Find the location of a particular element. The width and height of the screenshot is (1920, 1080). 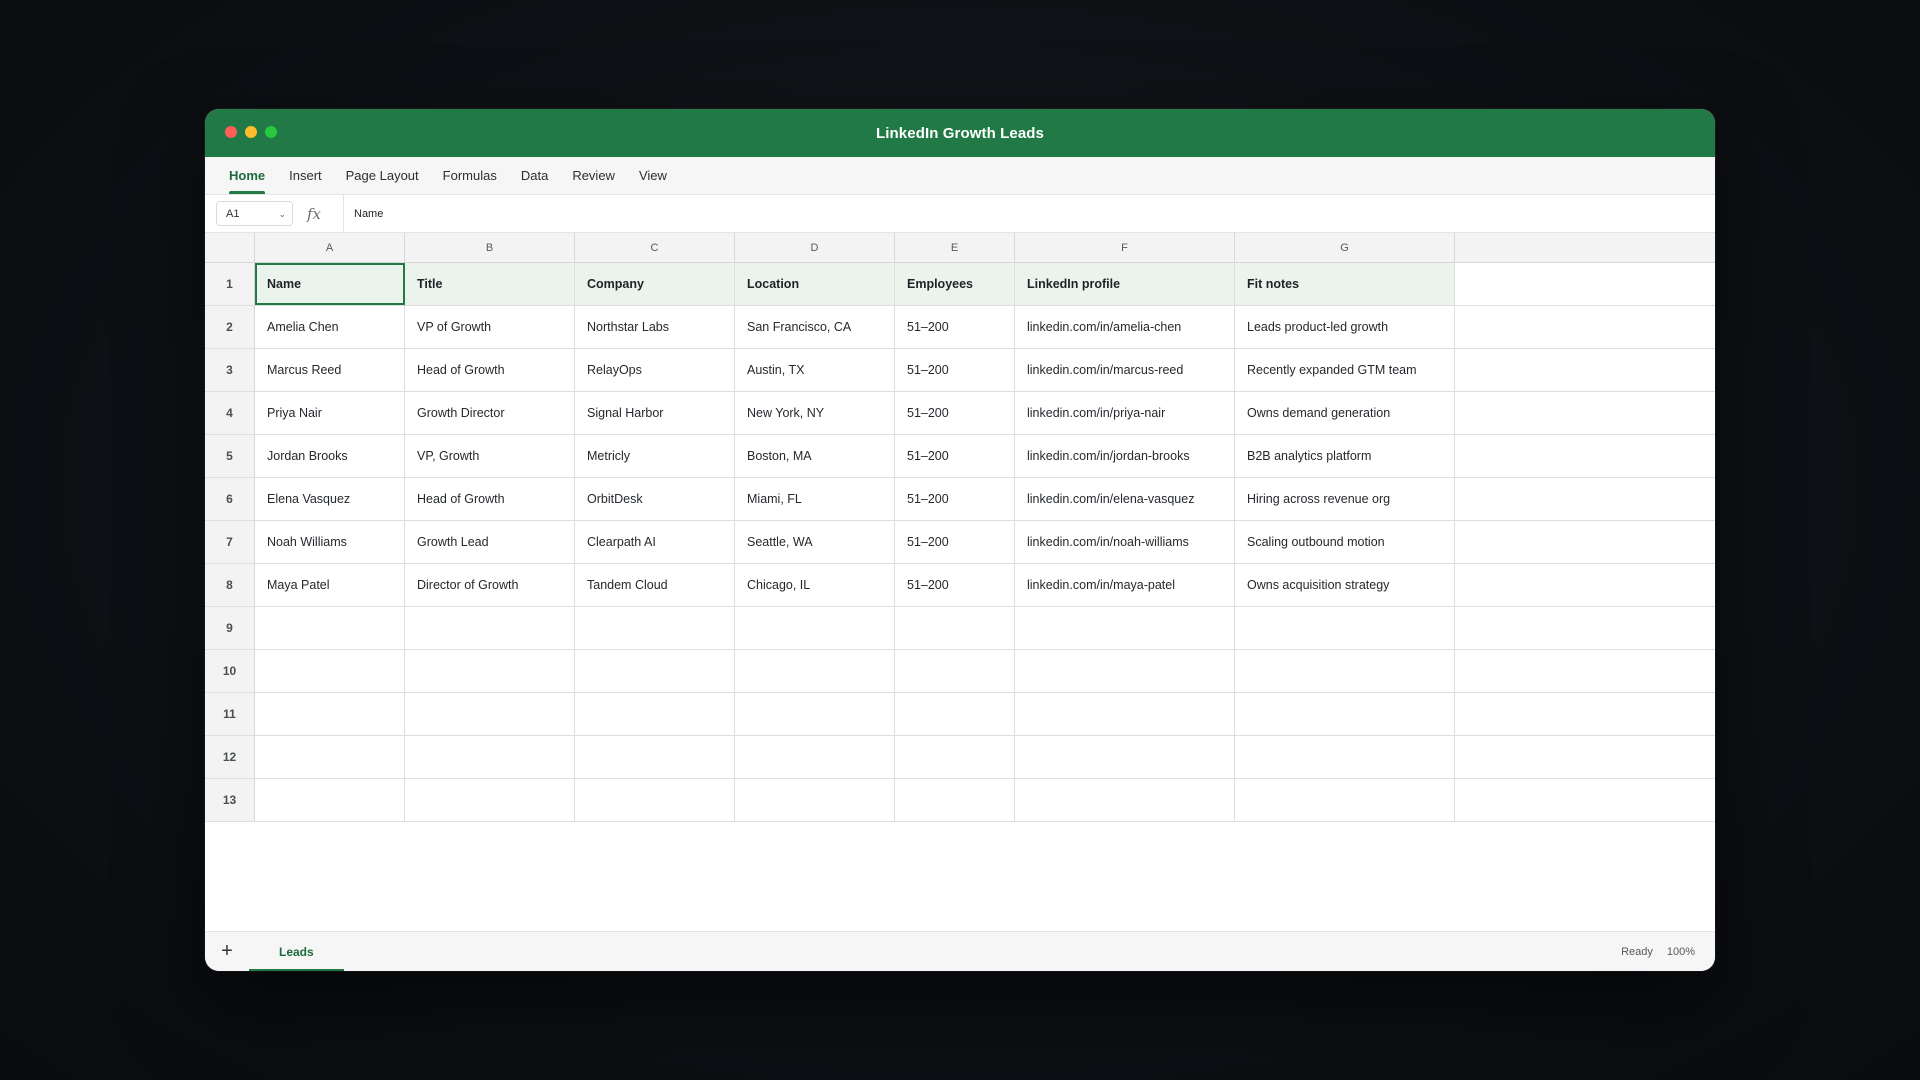

cell-location: Miami, FL is located at coordinates (815, 499).